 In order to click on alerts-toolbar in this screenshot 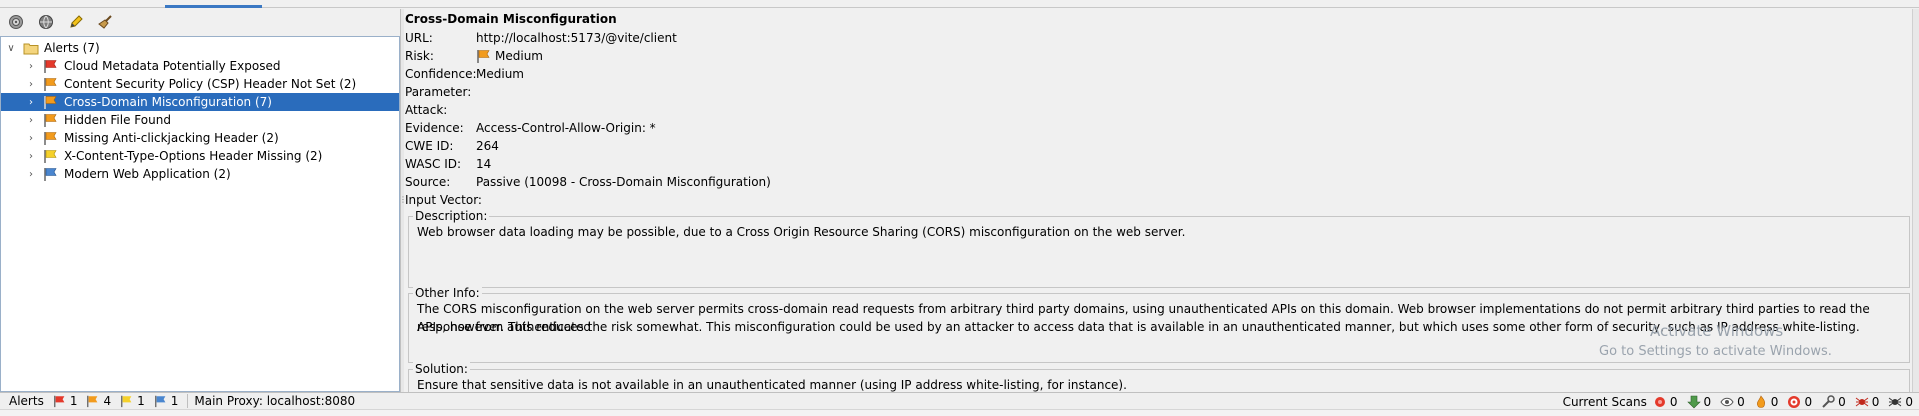, I will do `click(200, 21)`.